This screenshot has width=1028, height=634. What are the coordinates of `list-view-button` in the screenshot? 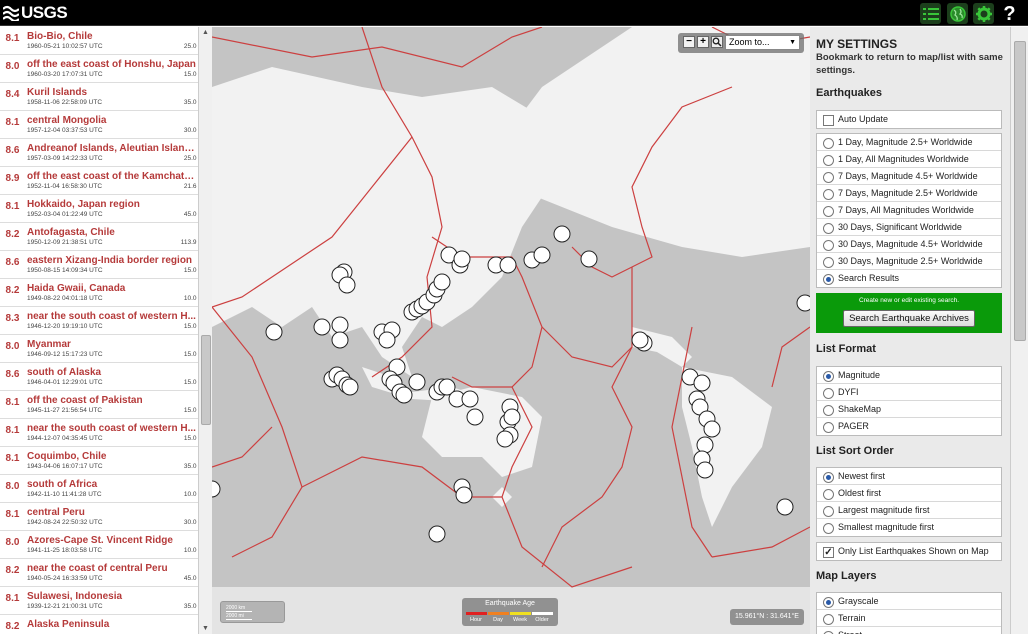 It's located at (930, 13).